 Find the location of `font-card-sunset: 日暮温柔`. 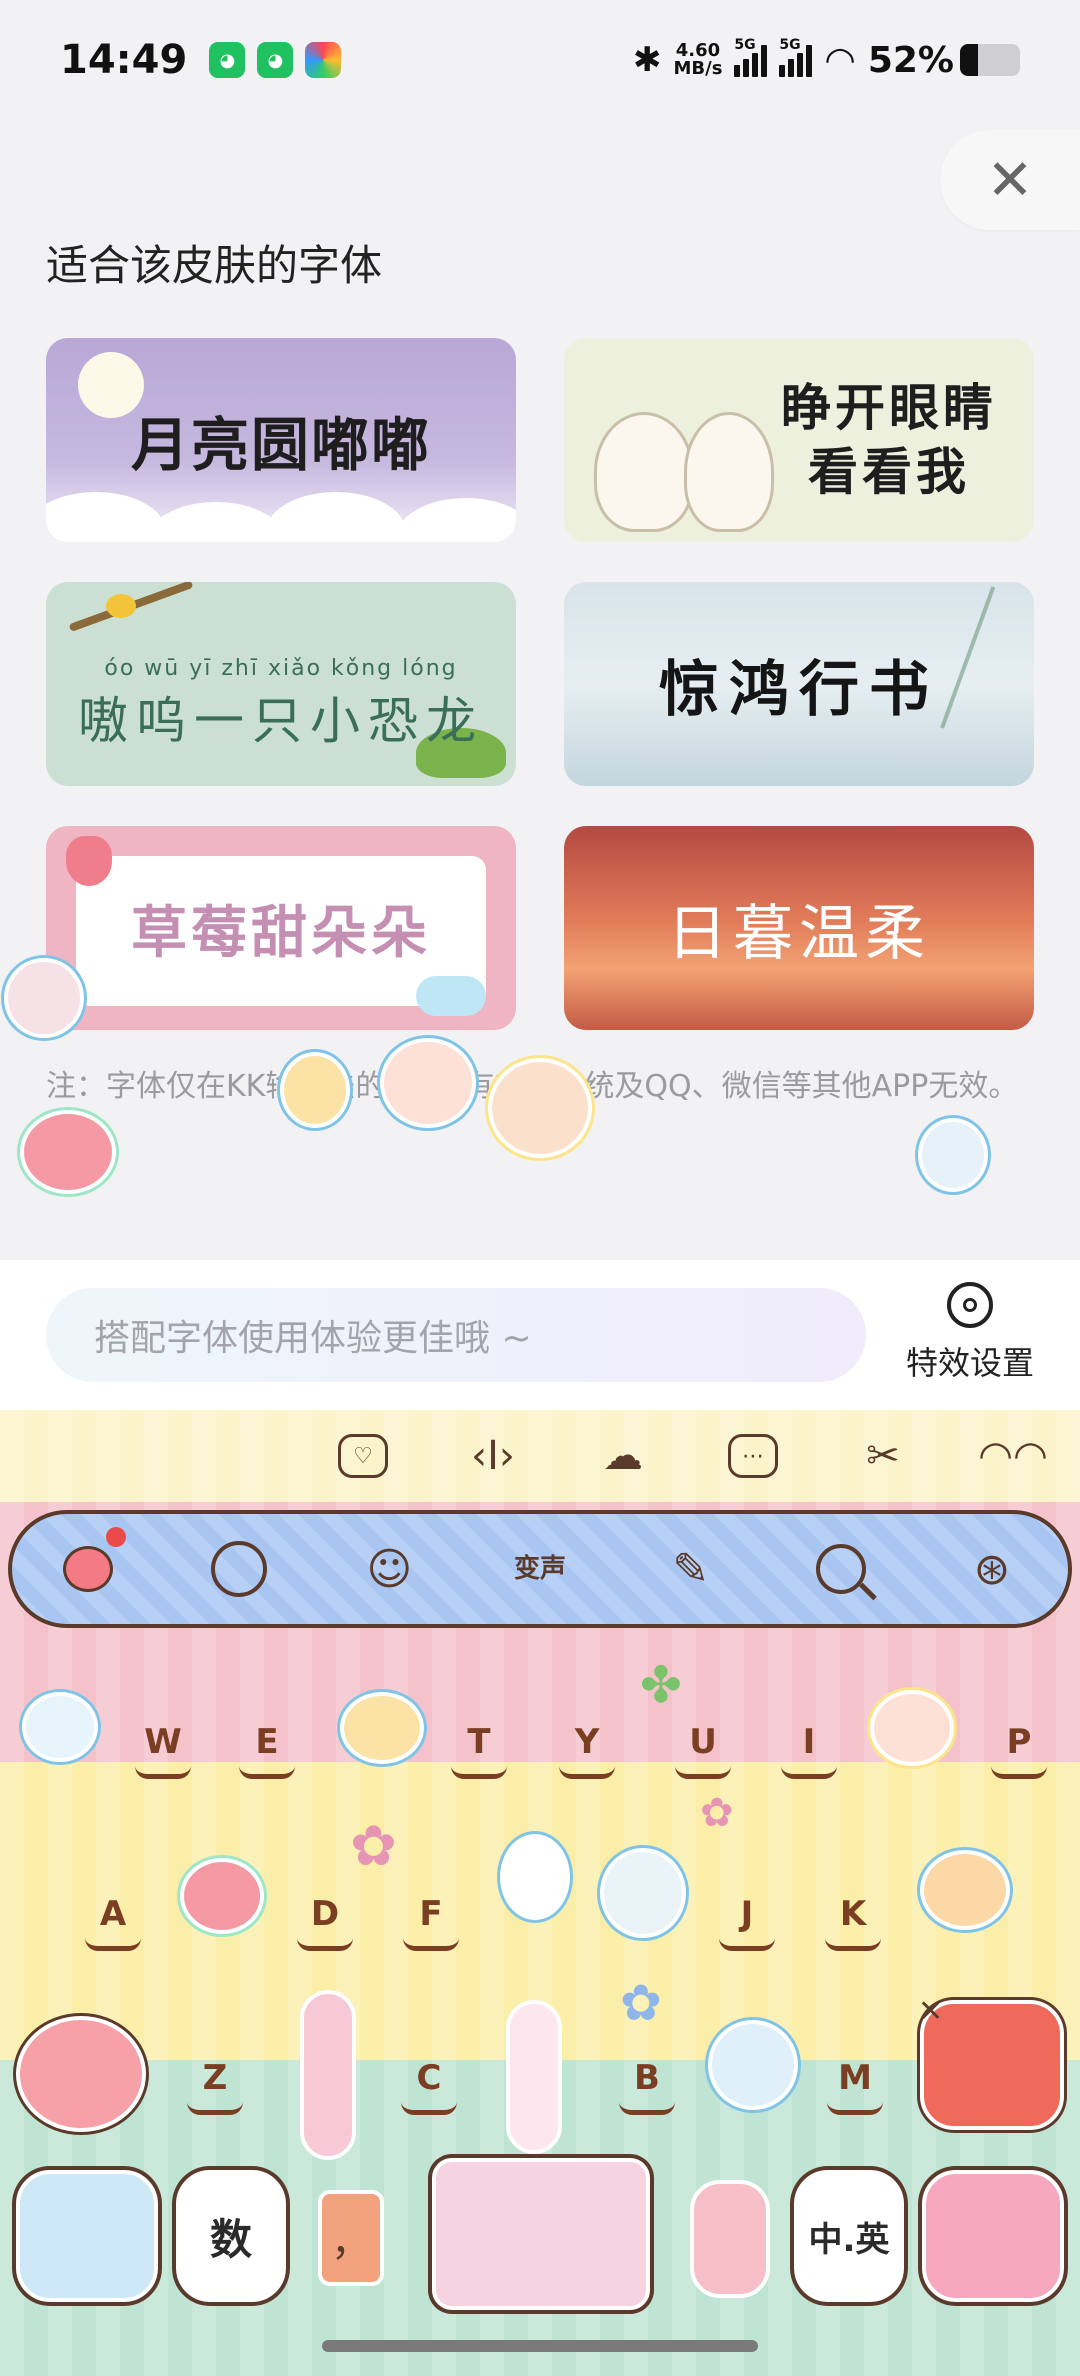

font-card-sunset: 日暮温柔 is located at coordinates (799, 928).